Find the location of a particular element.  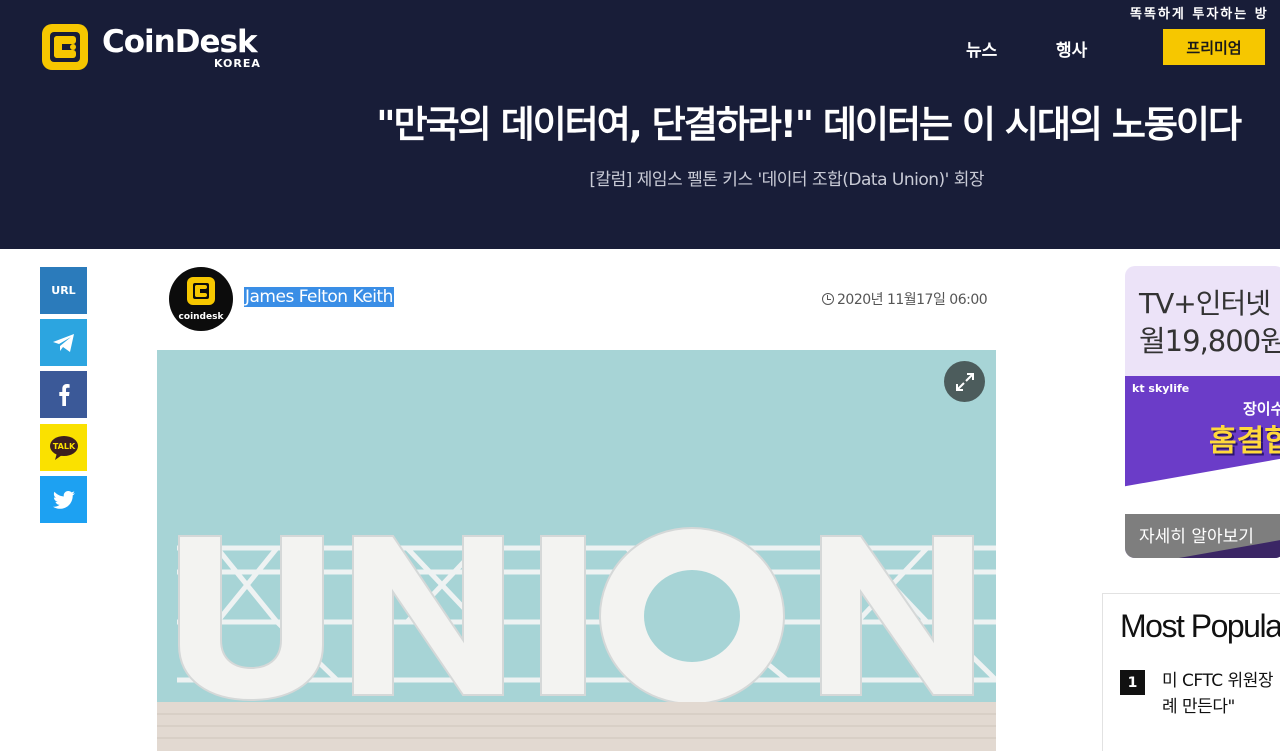

ad-title: TV+인터넷 is located at coordinates (1205, 303).